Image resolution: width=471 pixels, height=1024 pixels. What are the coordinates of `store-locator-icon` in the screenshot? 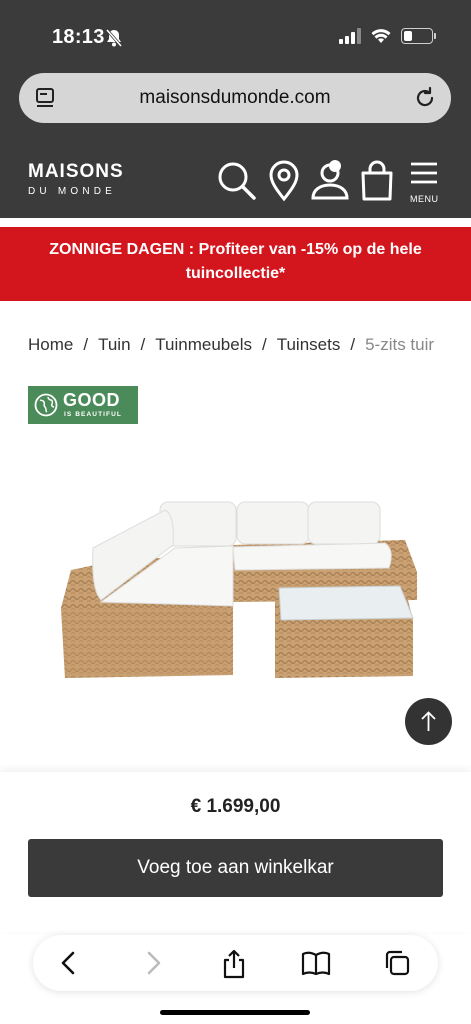 It's located at (284, 181).